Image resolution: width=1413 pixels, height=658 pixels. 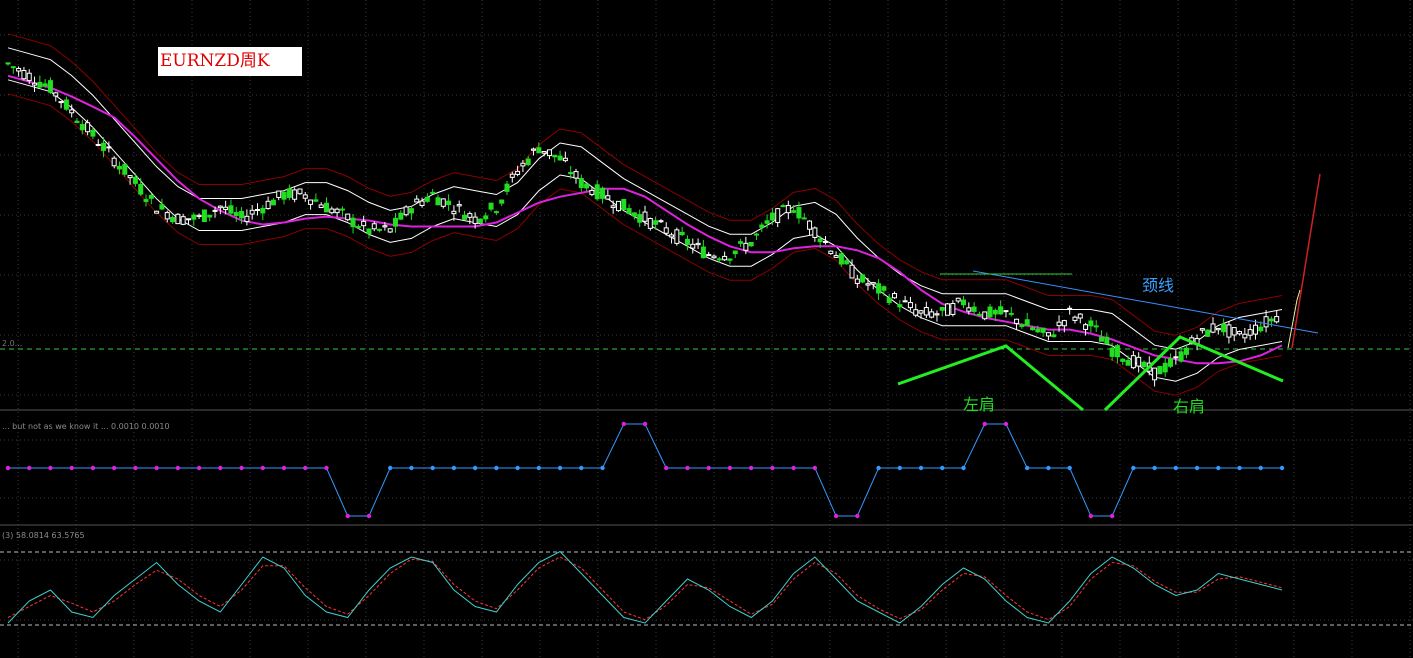 I want to click on right-shoulder-label: 右肩, so click(x=1189, y=406).